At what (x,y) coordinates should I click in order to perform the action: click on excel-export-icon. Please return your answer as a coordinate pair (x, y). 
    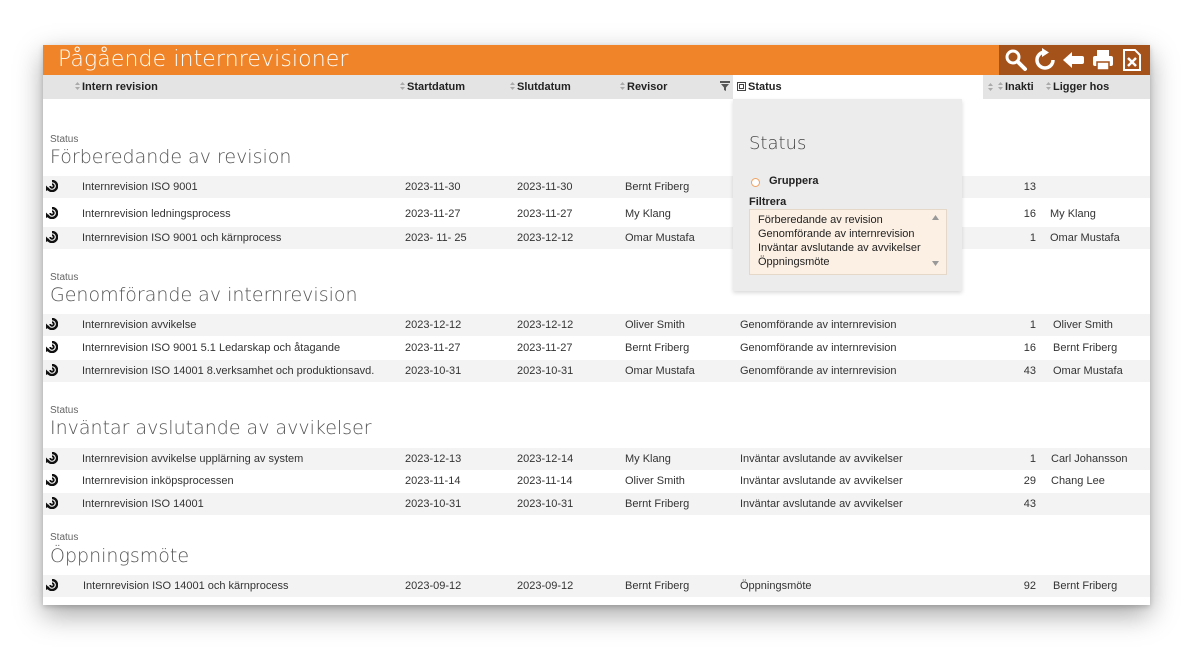
    Looking at the image, I should click on (1132, 60).